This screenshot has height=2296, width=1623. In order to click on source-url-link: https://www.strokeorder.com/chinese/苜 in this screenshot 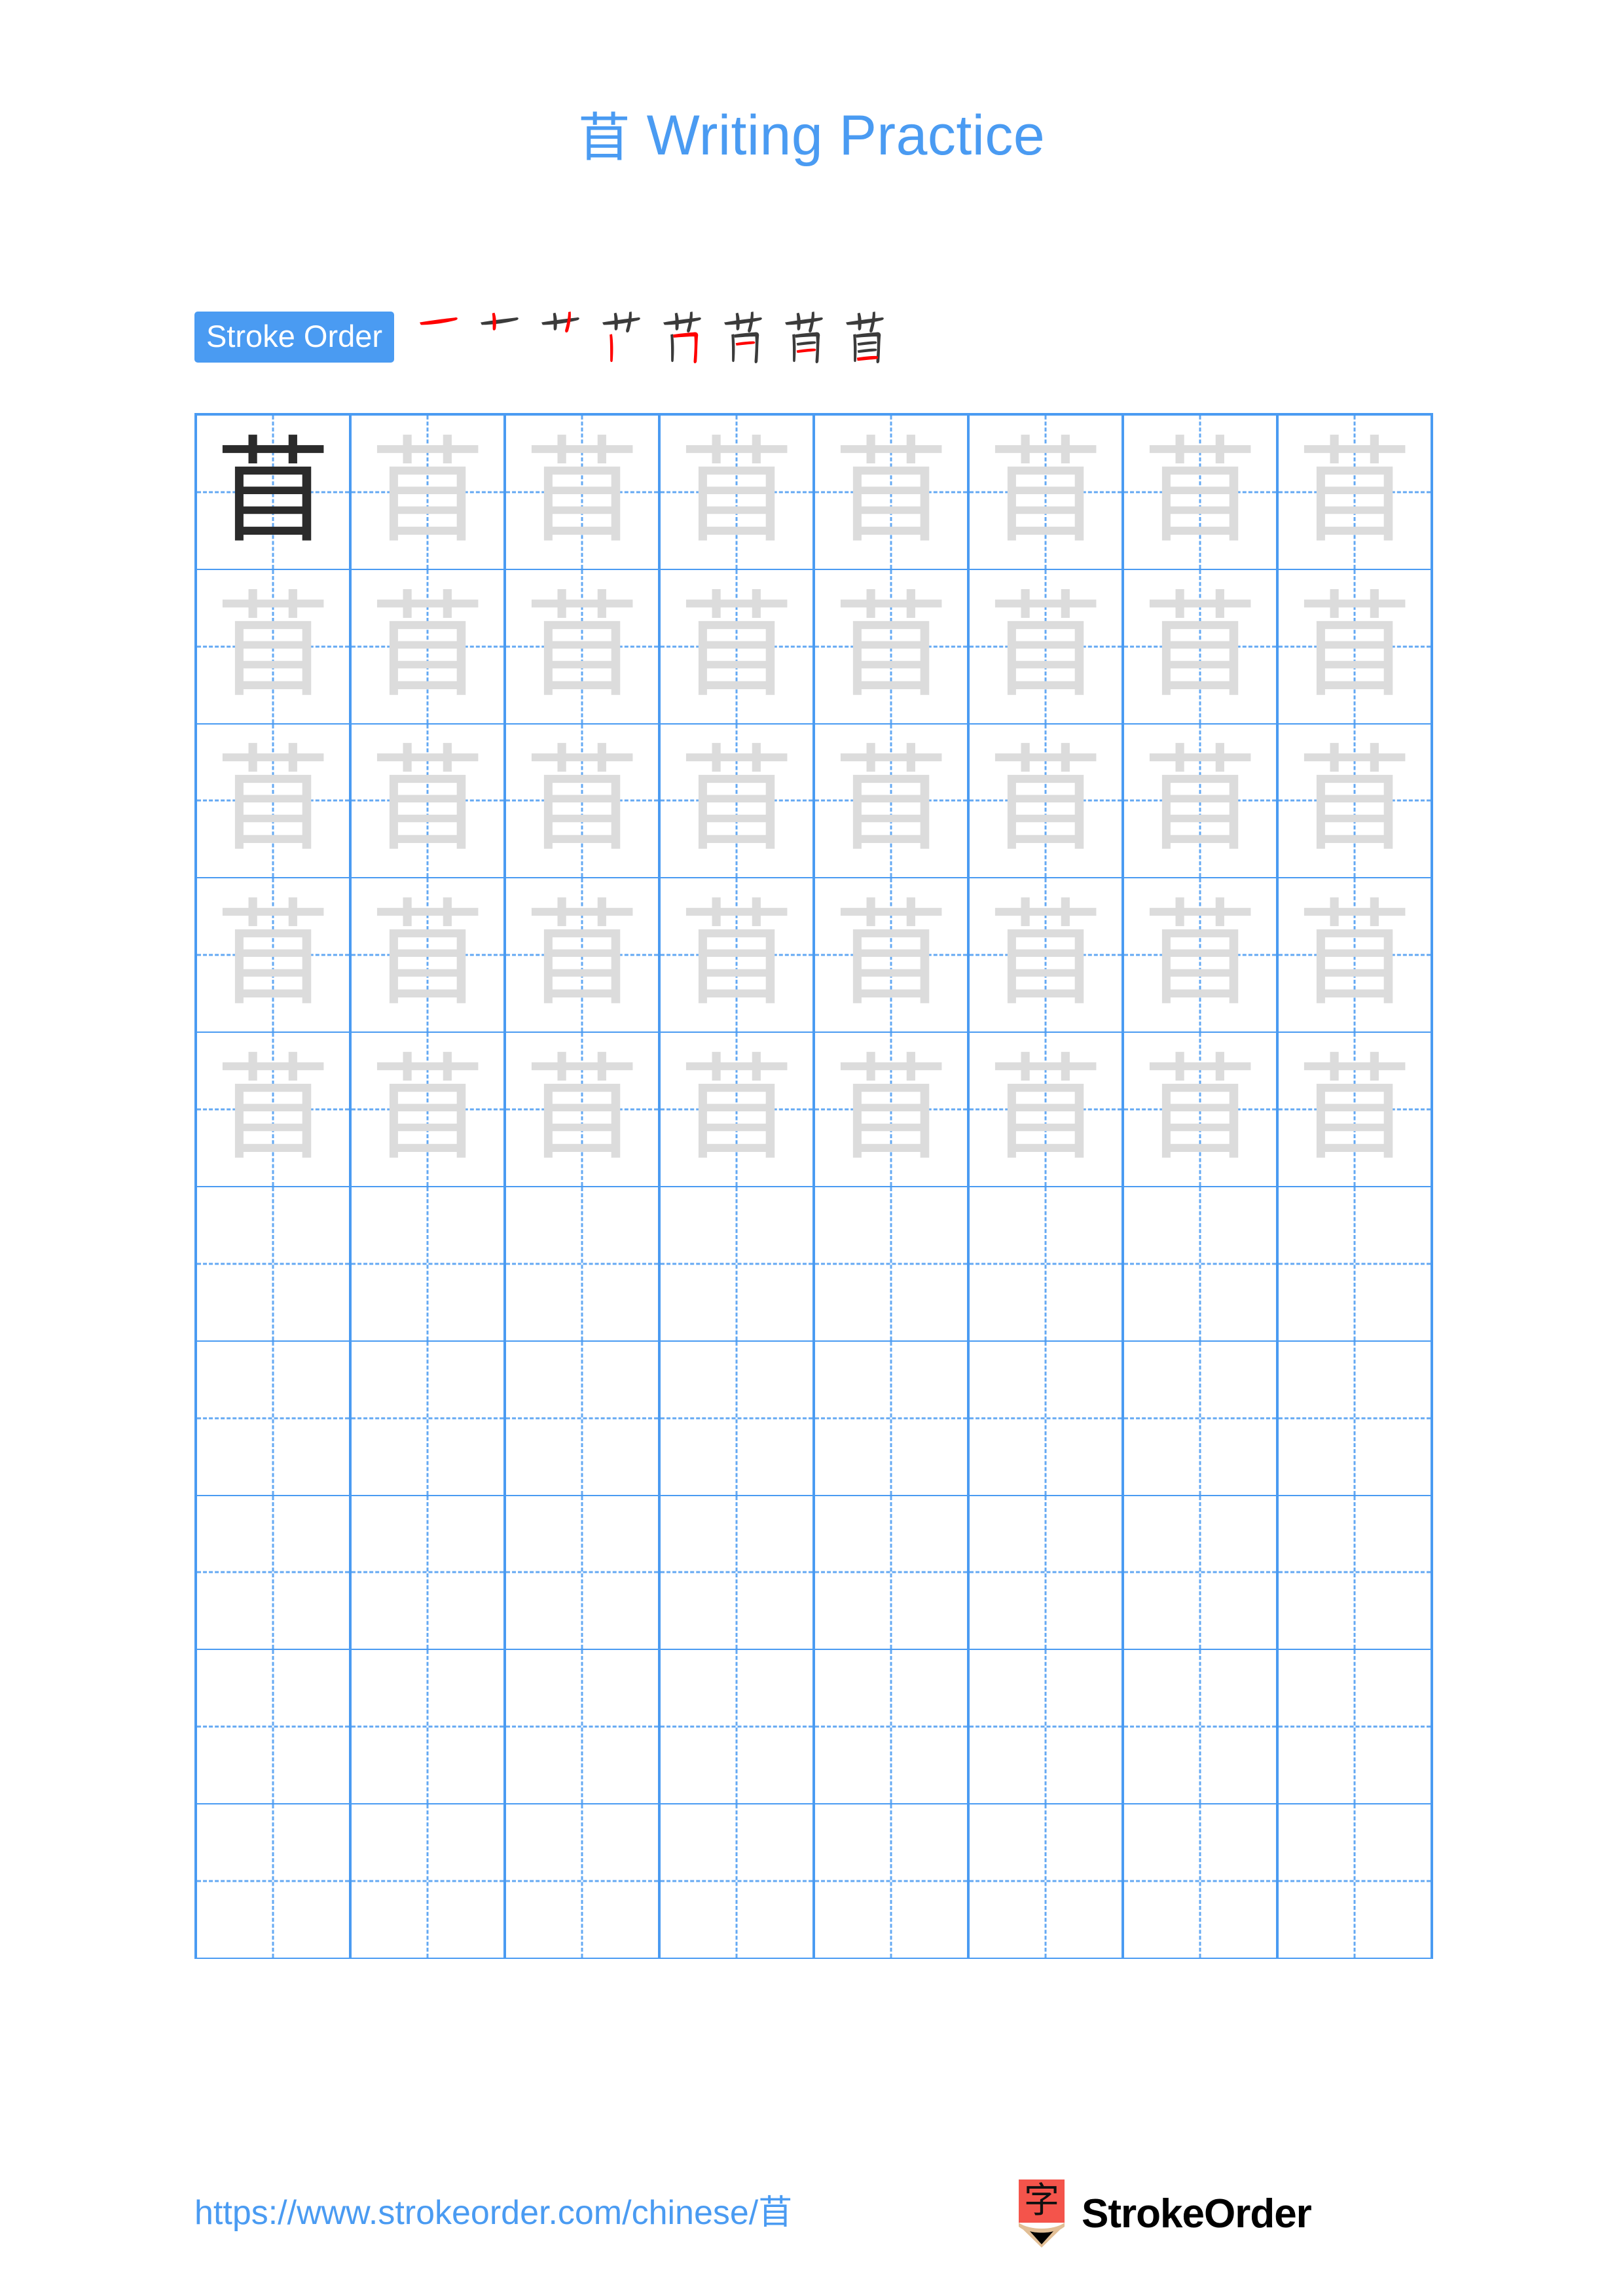, I will do `click(493, 2209)`.